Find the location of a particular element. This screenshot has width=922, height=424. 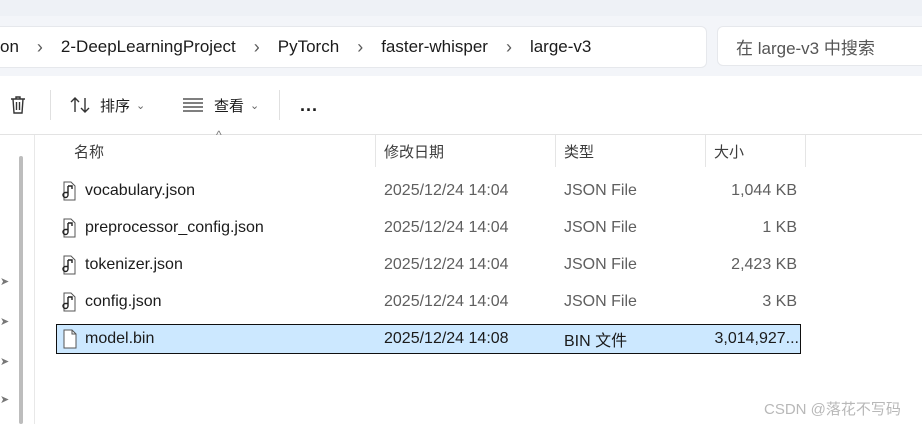

column-header-modified: 修改日期 is located at coordinates (414, 151).